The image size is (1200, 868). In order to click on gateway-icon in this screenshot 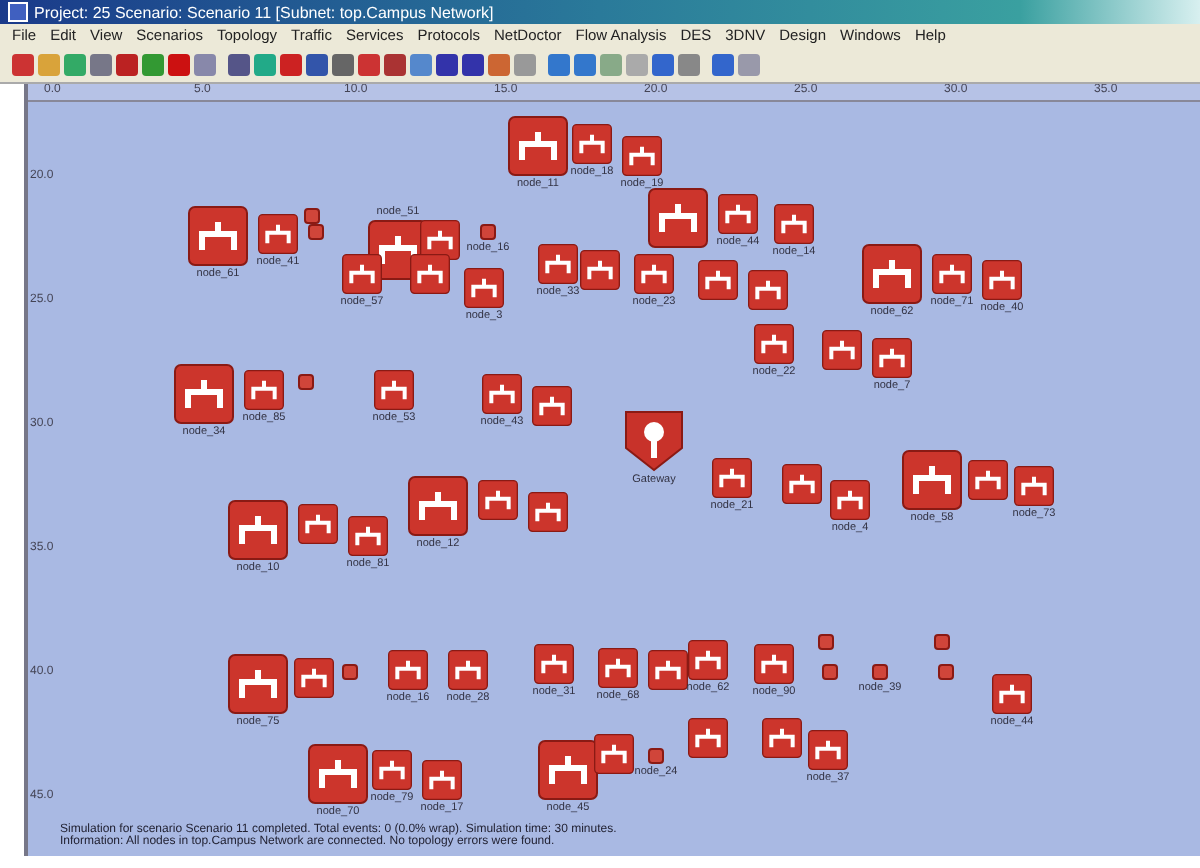, I will do `click(654, 440)`.